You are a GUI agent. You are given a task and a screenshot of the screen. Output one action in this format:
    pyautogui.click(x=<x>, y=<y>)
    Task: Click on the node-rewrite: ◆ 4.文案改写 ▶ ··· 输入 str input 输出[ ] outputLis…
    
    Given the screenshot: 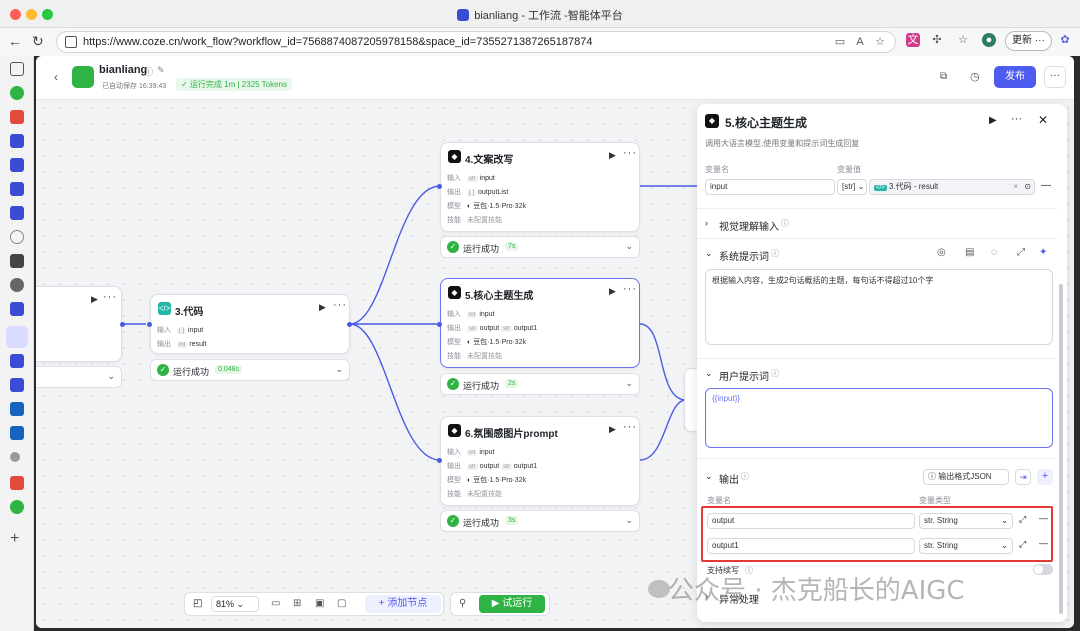 What is the action you would take?
    pyautogui.click(x=540, y=187)
    